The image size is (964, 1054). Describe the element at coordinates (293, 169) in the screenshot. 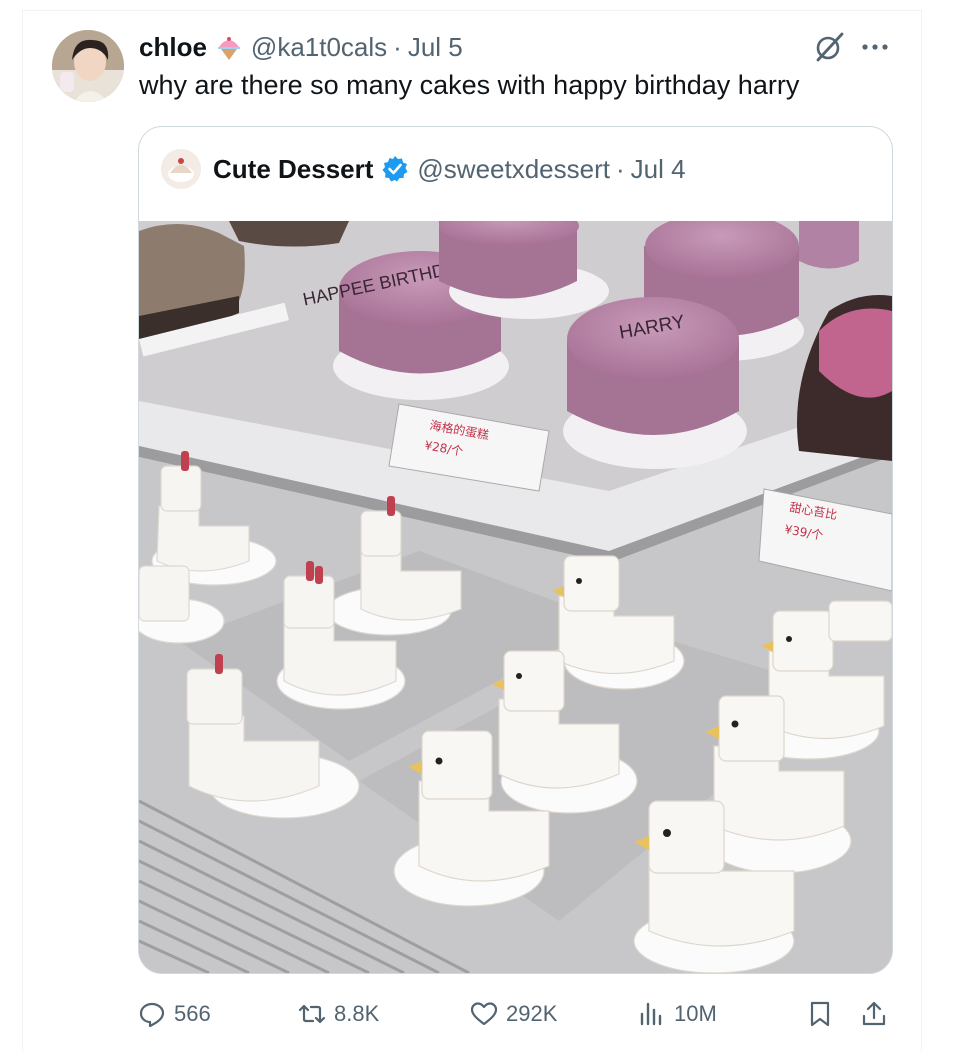

I see `quoted-author-name: Cute Dessert` at that location.